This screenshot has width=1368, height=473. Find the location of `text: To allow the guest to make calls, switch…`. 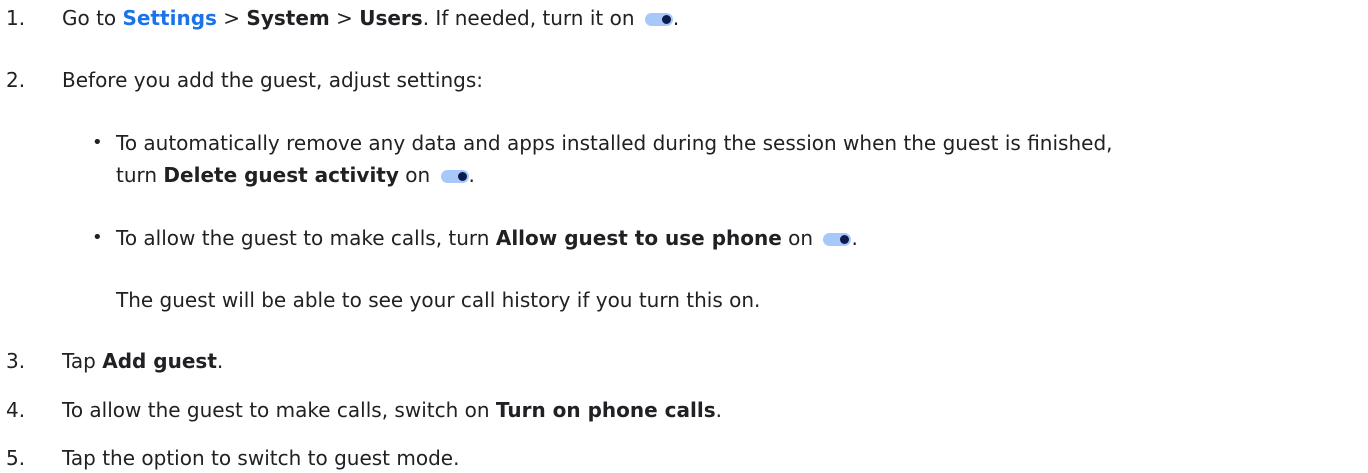

text: To allow the guest to make calls, switch… is located at coordinates (279, 410).